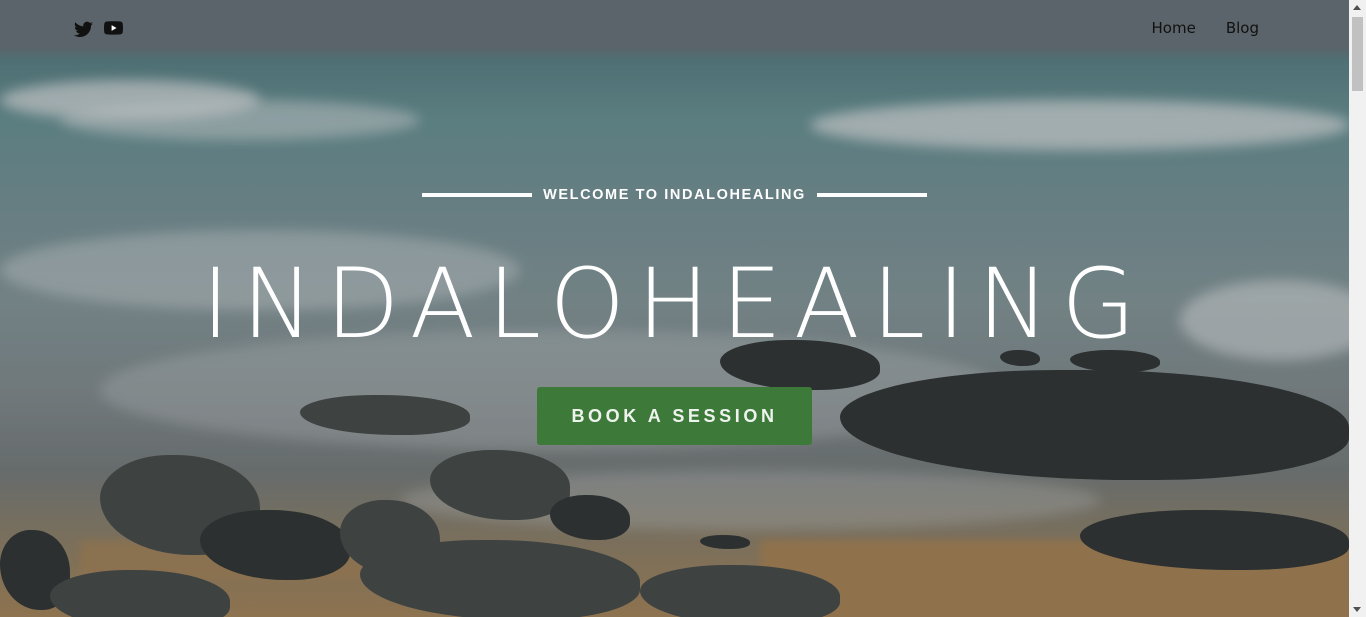 This screenshot has height=617, width=1366. What do you see at coordinates (1357, 308) in the screenshot?
I see `page-scrollbar` at bounding box center [1357, 308].